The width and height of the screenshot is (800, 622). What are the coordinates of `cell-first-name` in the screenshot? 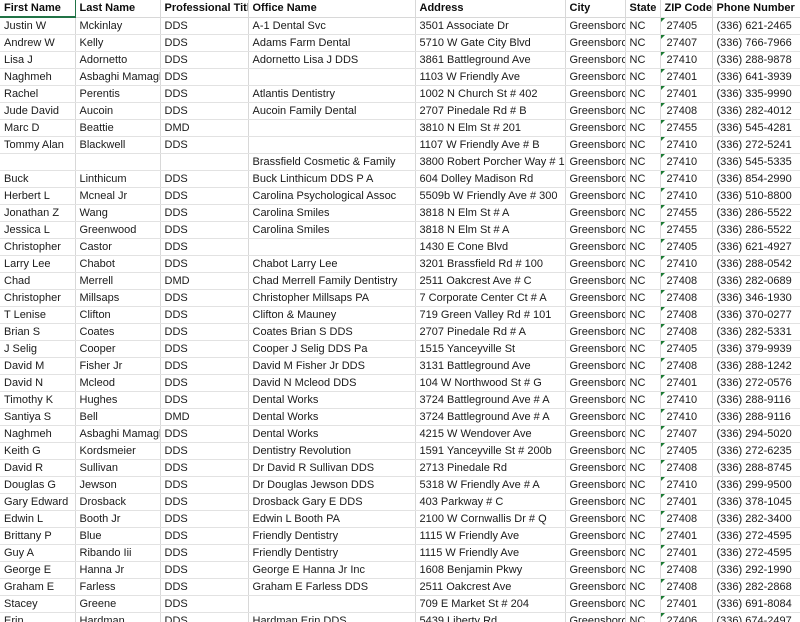 It's located at (38, 162).